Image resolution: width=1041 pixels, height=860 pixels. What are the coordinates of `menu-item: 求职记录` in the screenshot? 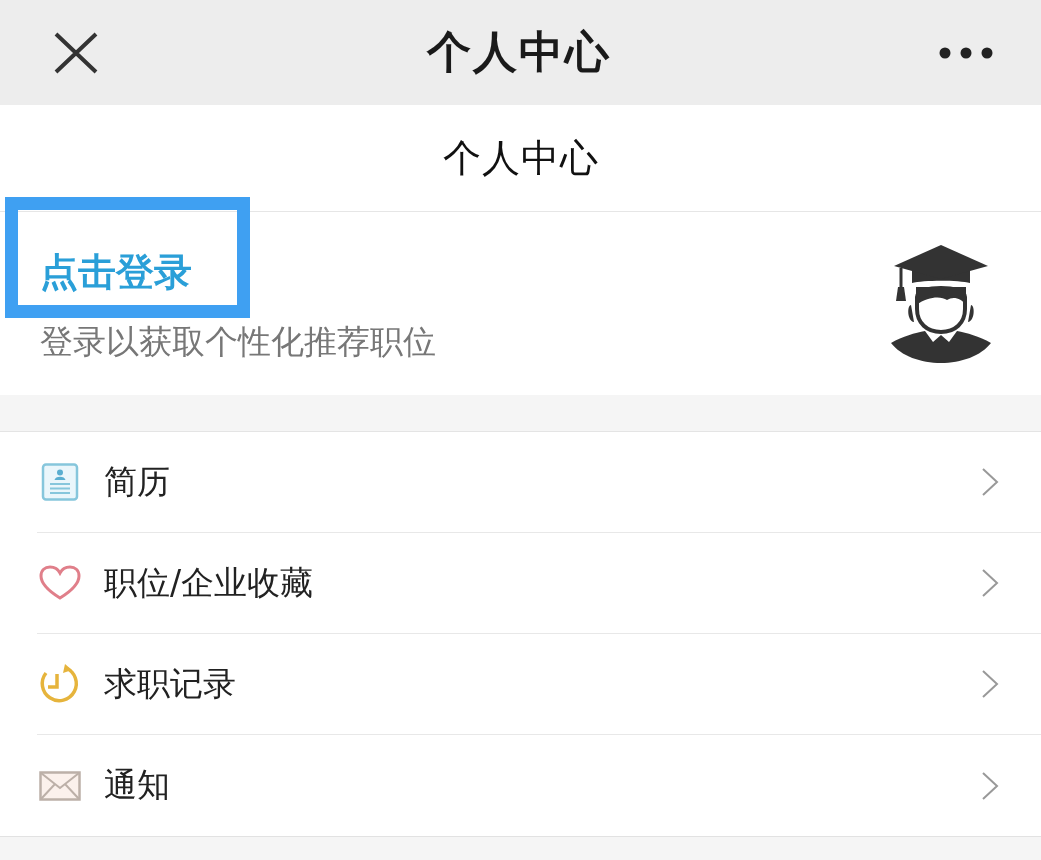 It's located at (539, 684).